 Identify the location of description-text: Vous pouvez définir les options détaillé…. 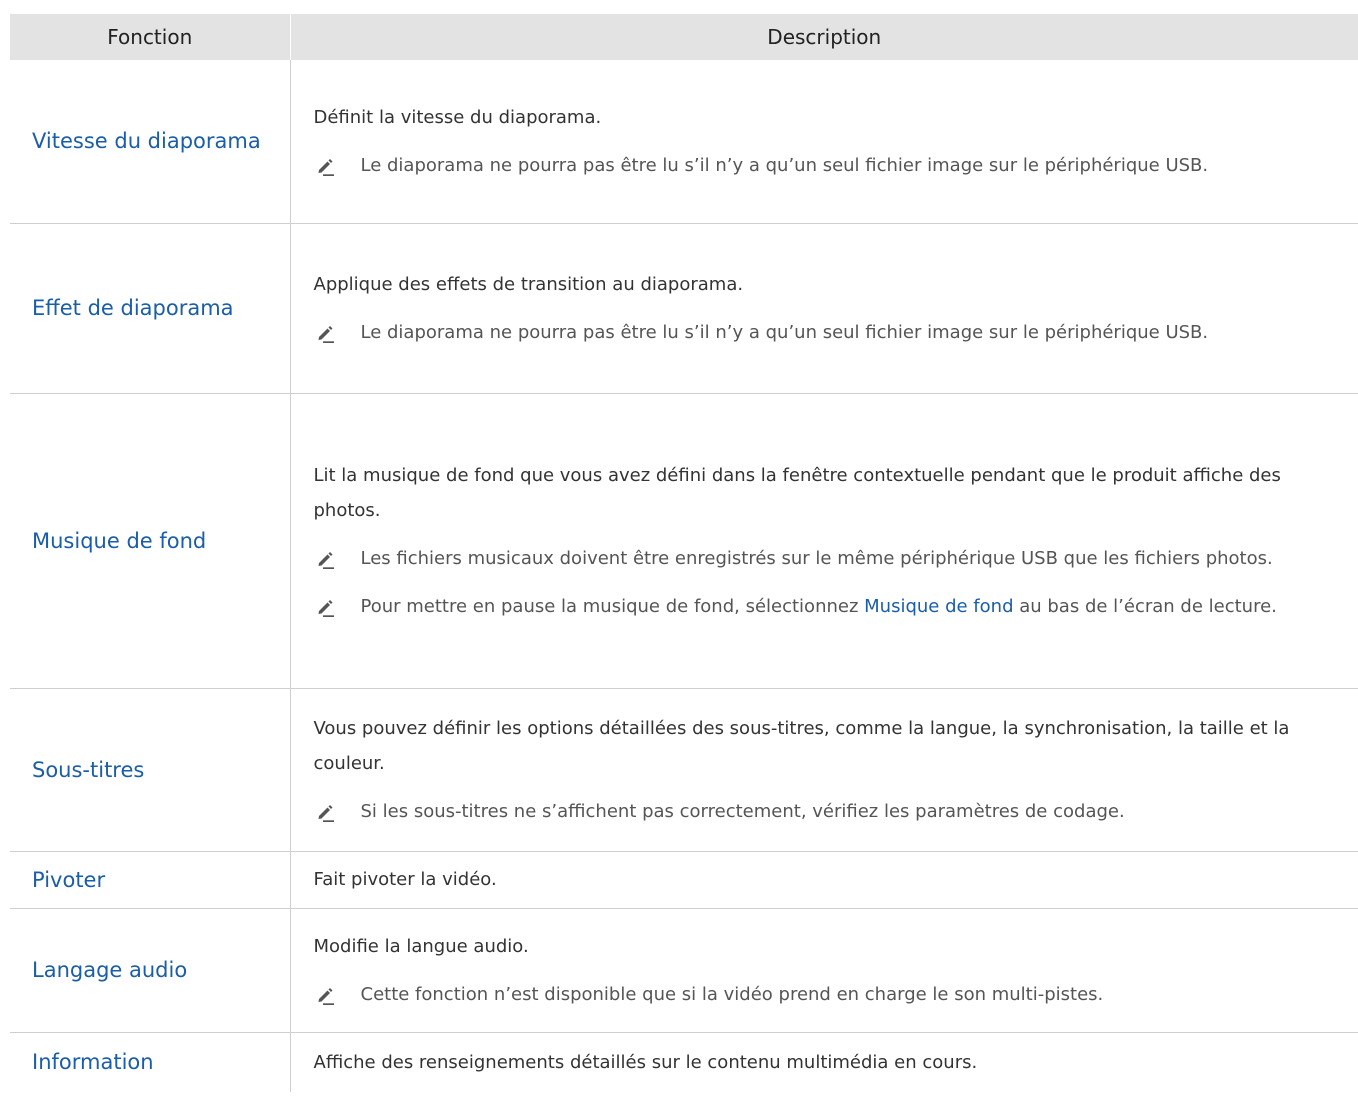
(801, 745).